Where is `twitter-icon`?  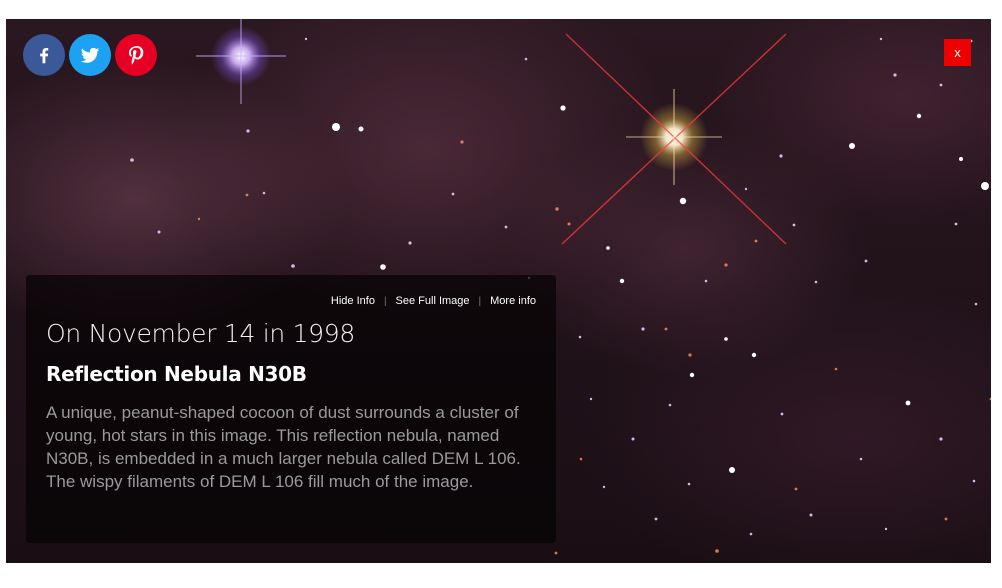 twitter-icon is located at coordinates (90, 55).